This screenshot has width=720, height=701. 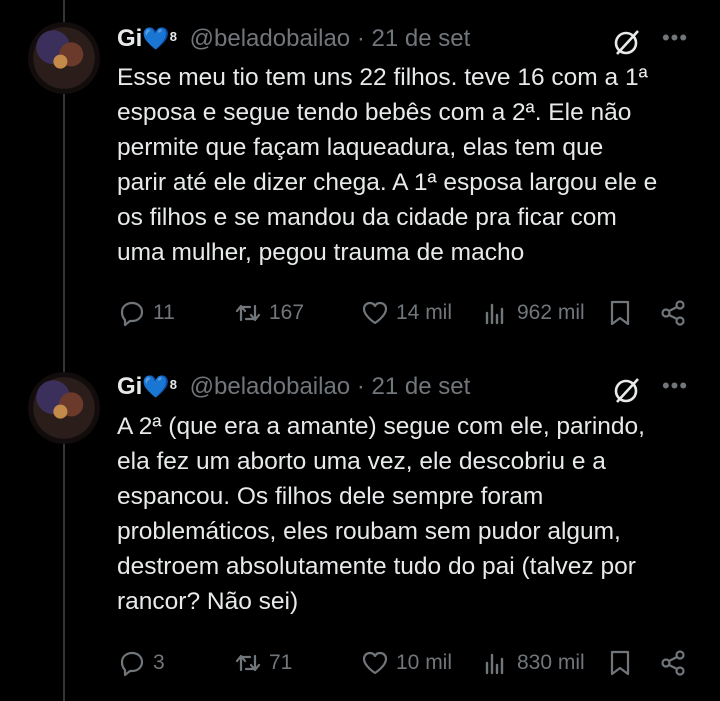 I want to click on like-button: 10 mil, so click(x=406, y=663).